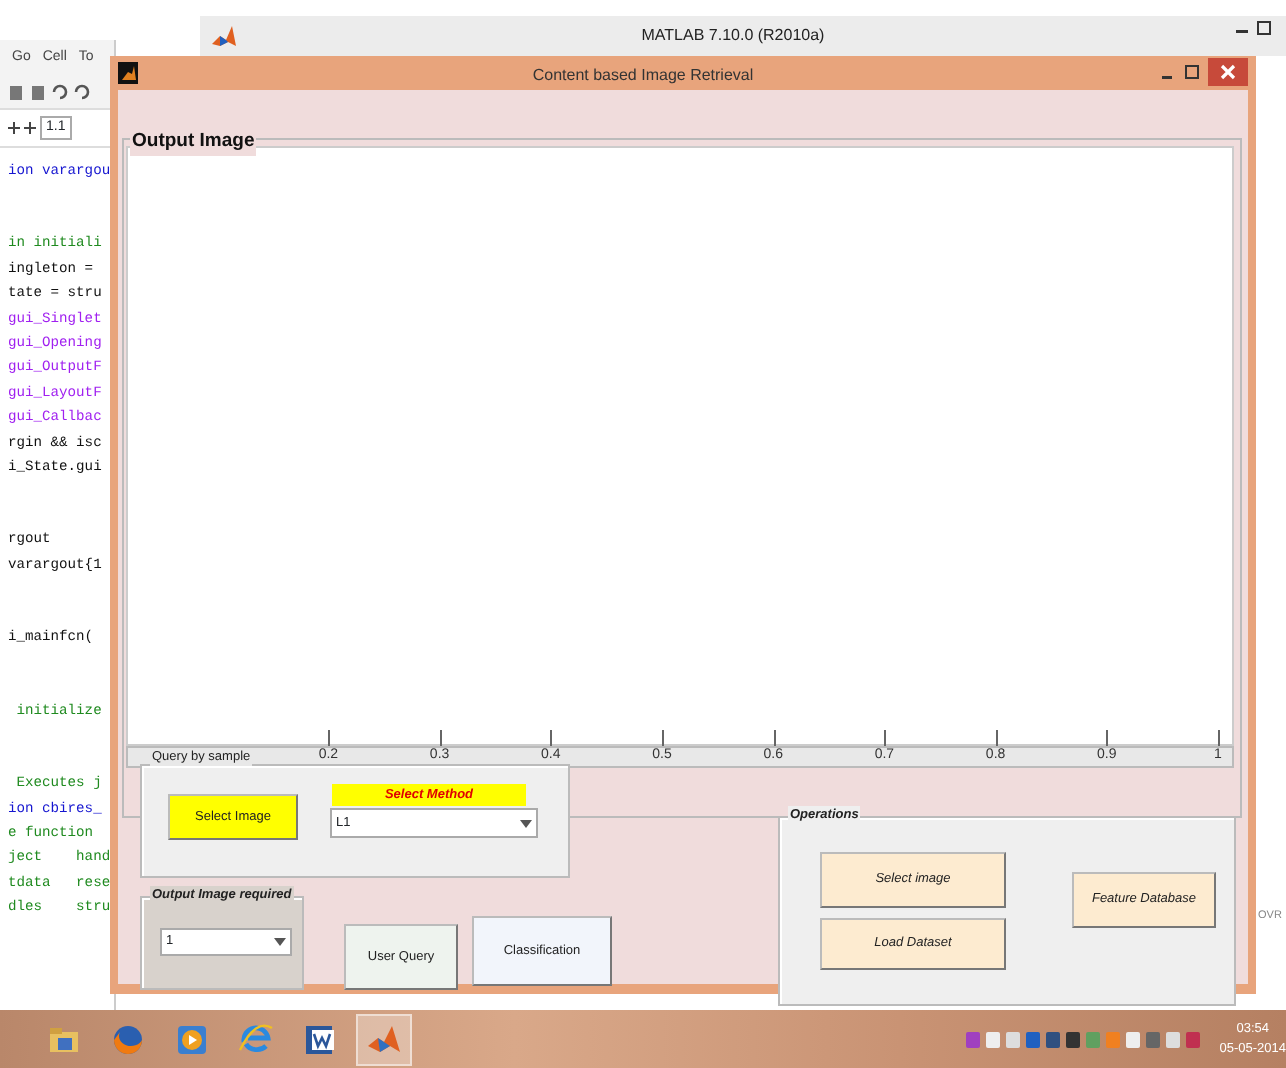 This screenshot has width=1286, height=1068. Describe the element at coordinates (128, 1039) in the screenshot. I see `globe-icon` at that location.